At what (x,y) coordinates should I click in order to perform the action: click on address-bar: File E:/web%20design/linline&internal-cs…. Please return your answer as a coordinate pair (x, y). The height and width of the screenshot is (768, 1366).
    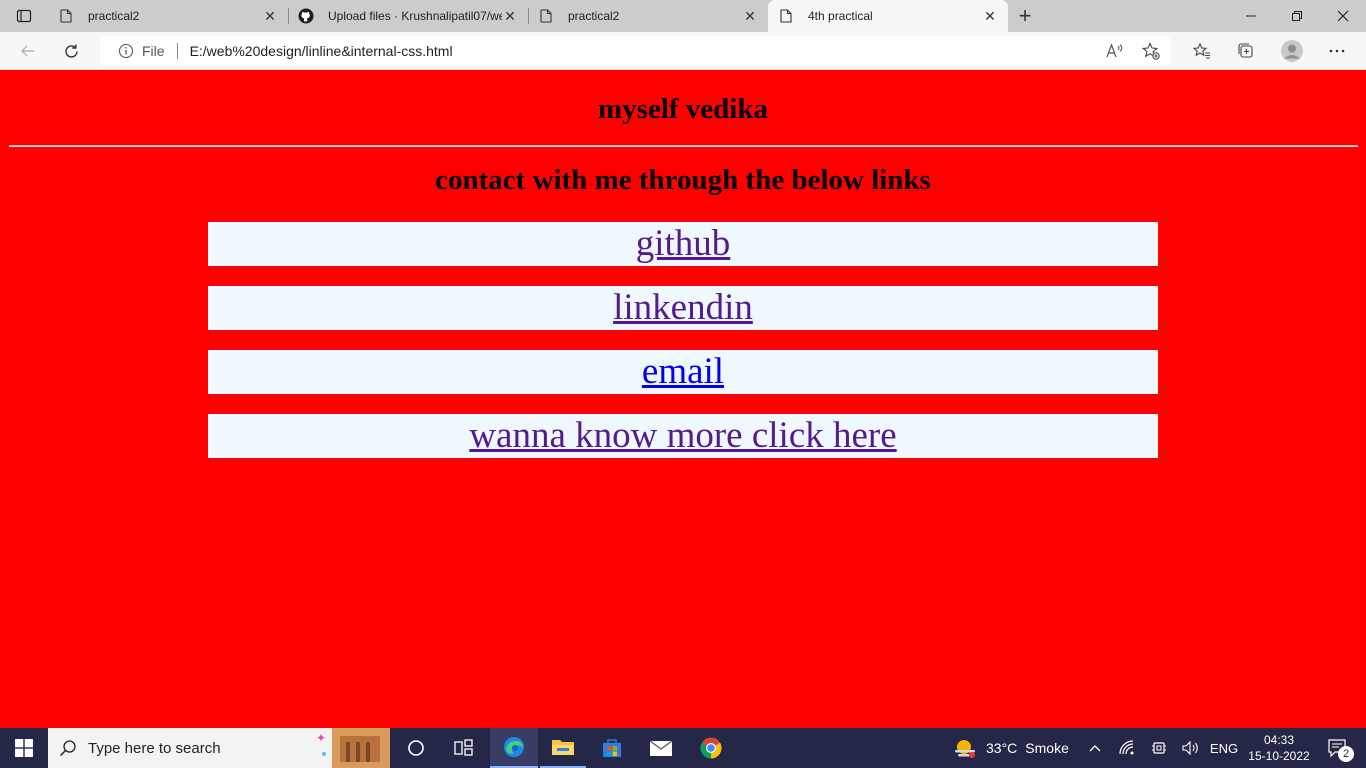
    Looking at the image, I should click on (635, 51).